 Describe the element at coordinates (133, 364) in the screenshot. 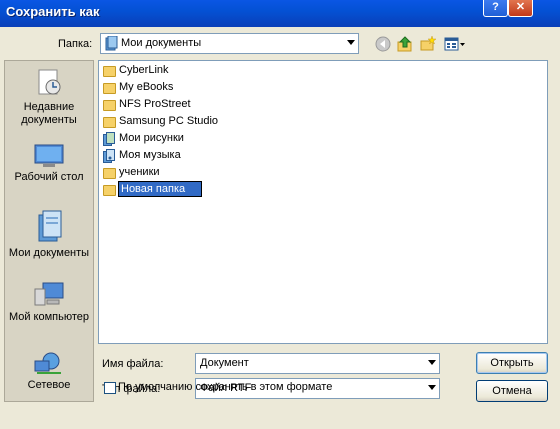

I see `filename-label: Имя файла:` at that location.